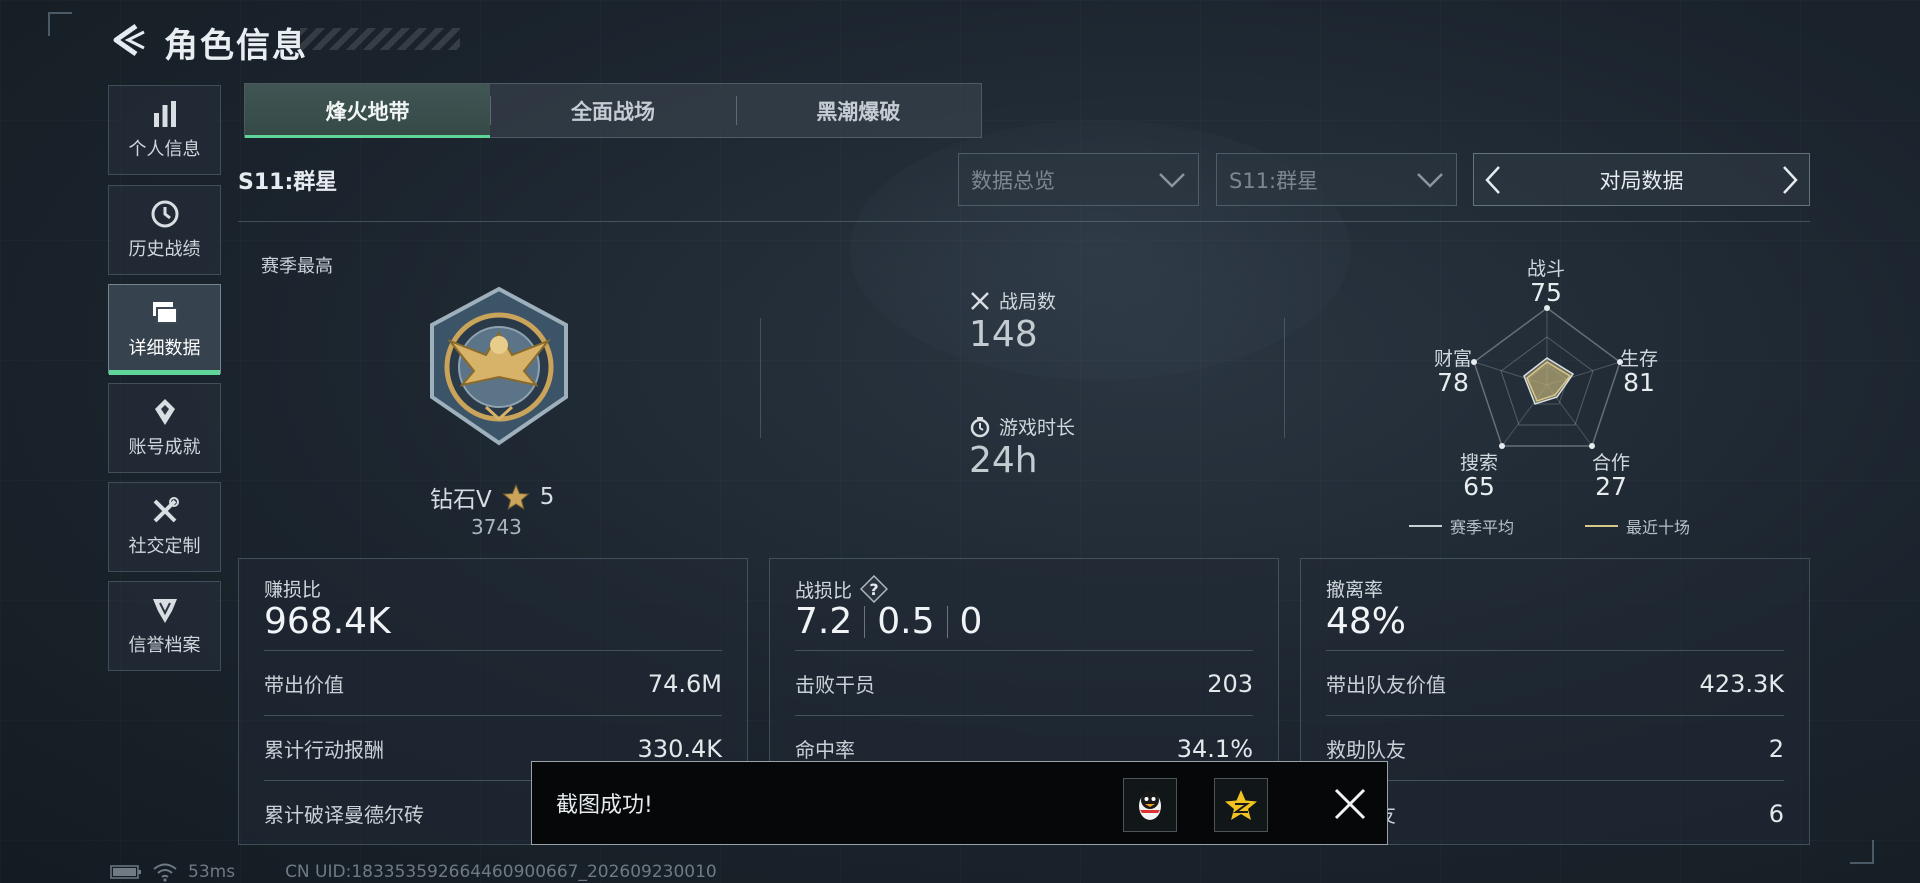 The height and width of the screenshot is (883, 1920). I want to click on sidebar-item-credit: 信誉档案, so click(164, 626).